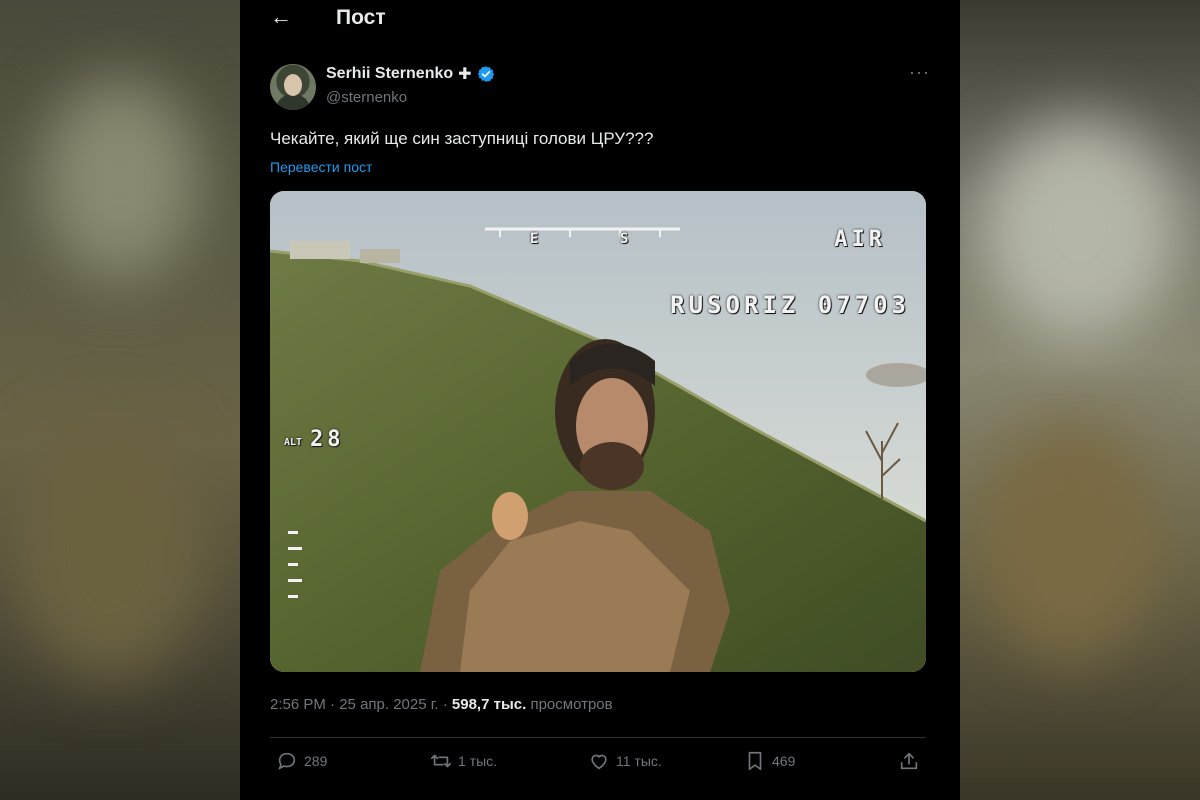 The height and width of the screenshot is (800, 1200). Describe the element at coordinates (598, 737) in the screenshot. I see `divider` at that location.